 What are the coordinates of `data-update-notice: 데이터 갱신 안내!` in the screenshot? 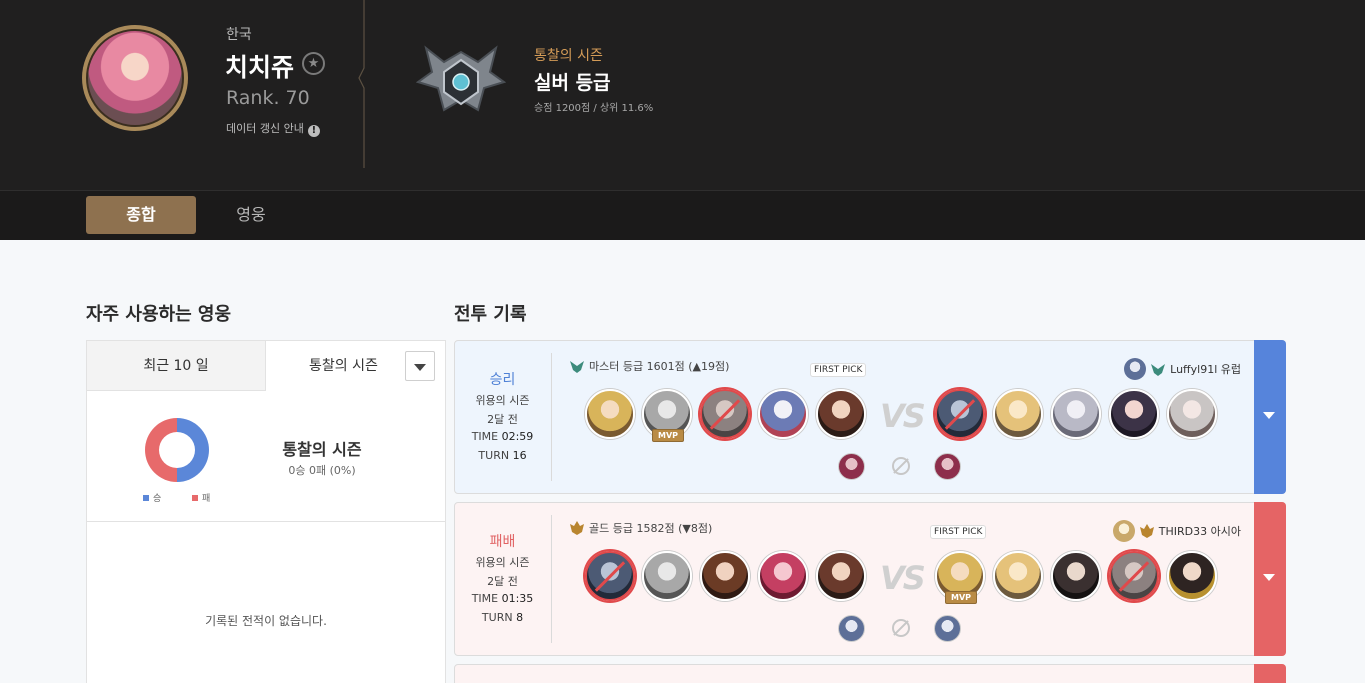 It's located at (273, 128).